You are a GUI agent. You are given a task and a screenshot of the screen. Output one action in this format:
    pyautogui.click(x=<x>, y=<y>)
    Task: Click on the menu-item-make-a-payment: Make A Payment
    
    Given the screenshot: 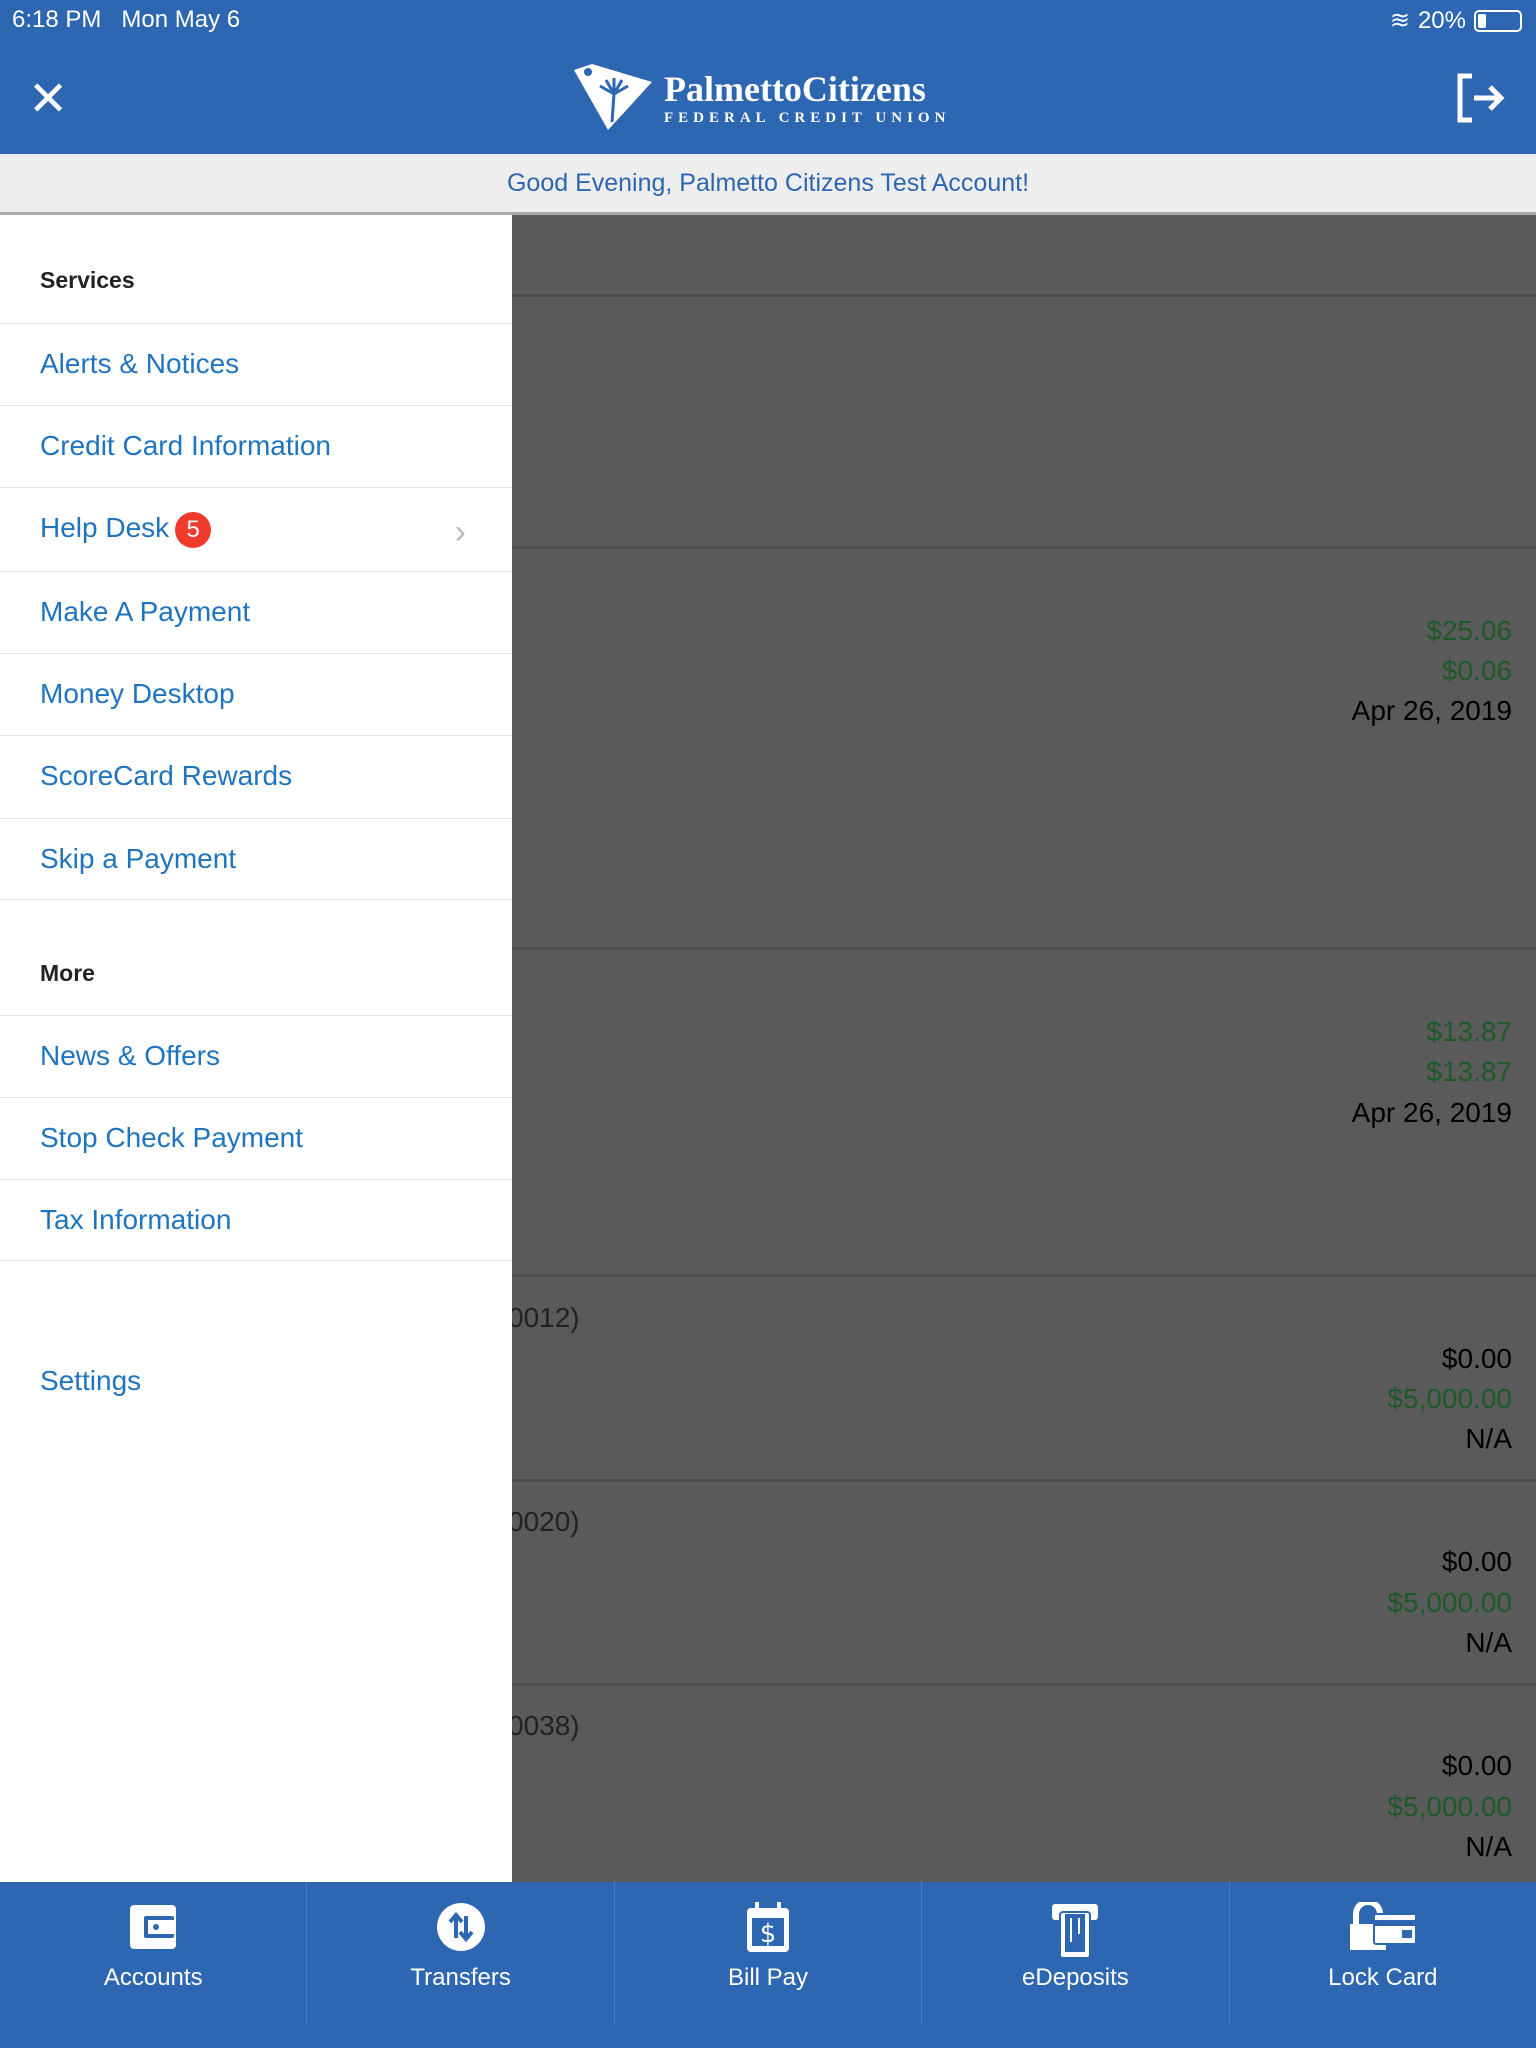 What is the action you would take?
    pyautogui.click(x=256, y=612)
    